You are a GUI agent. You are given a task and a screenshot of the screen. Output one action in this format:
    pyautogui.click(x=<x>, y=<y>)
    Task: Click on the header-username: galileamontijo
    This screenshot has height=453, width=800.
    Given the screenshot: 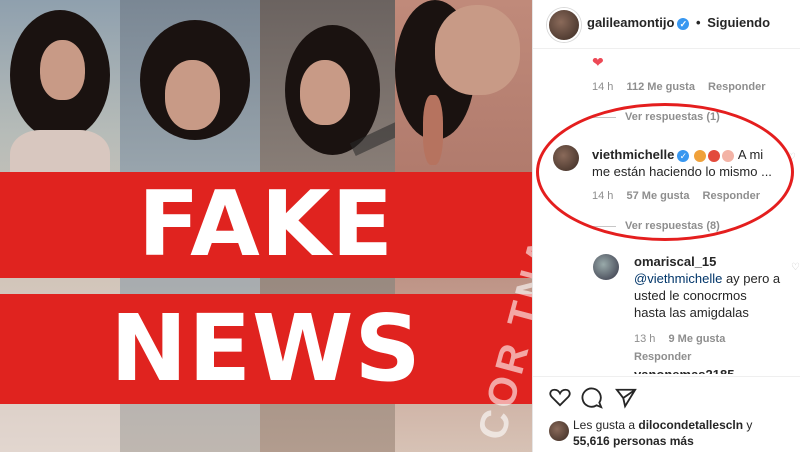 What is the action you would take?
    pyautogui.click(x=630, y=22)
    